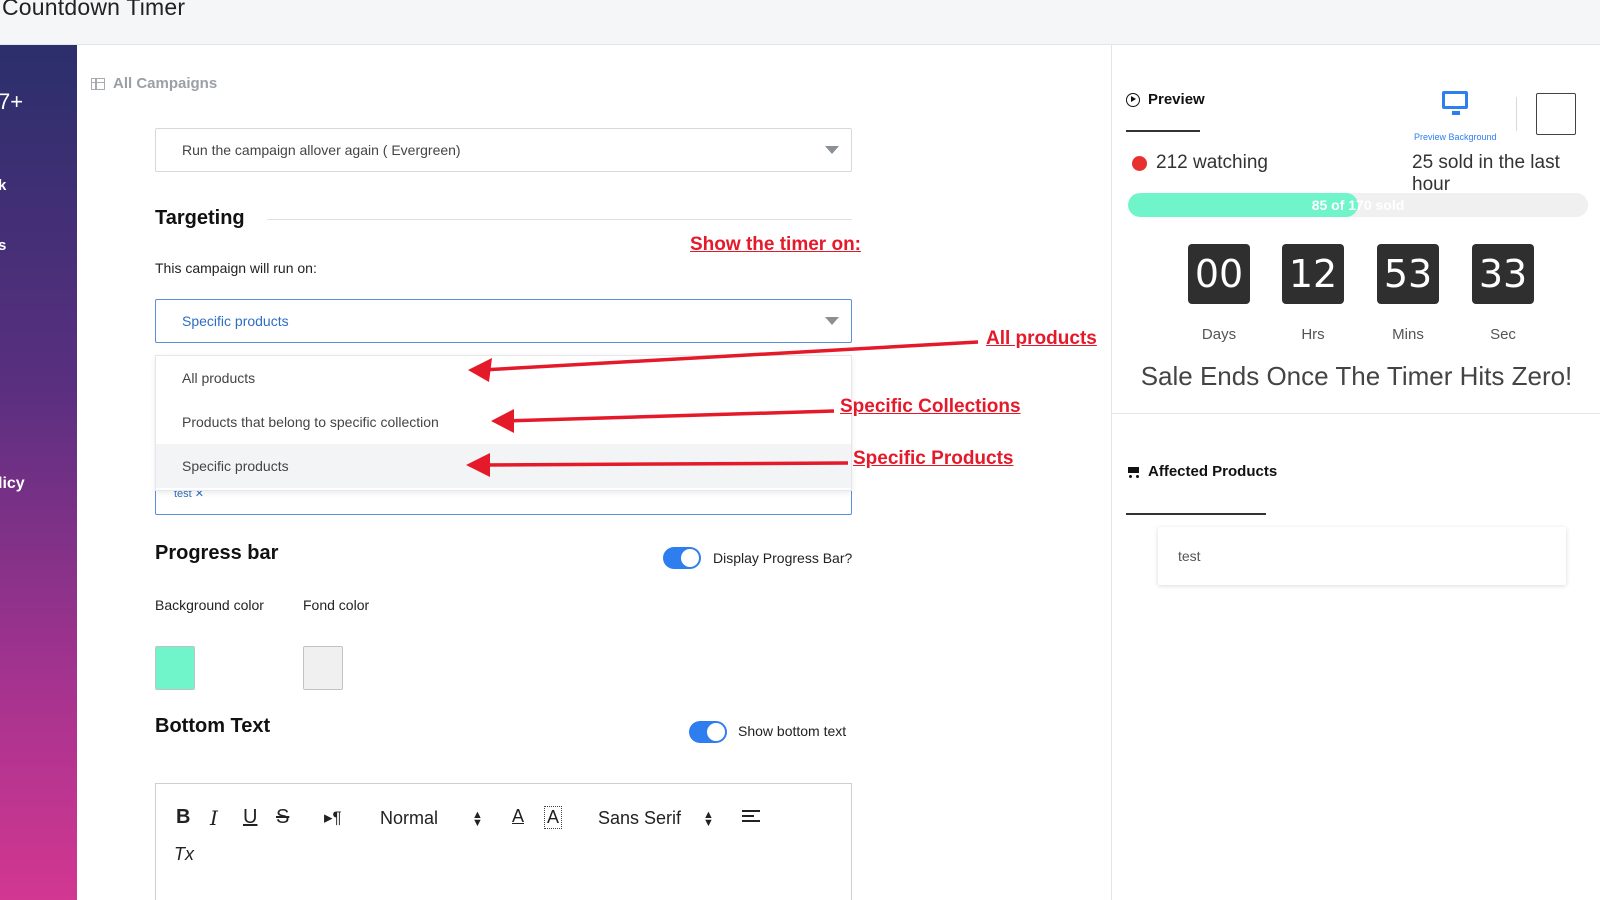 This screenshot has height=900, width=1600. I want to click on arrow-all-products, so click(730, 356).